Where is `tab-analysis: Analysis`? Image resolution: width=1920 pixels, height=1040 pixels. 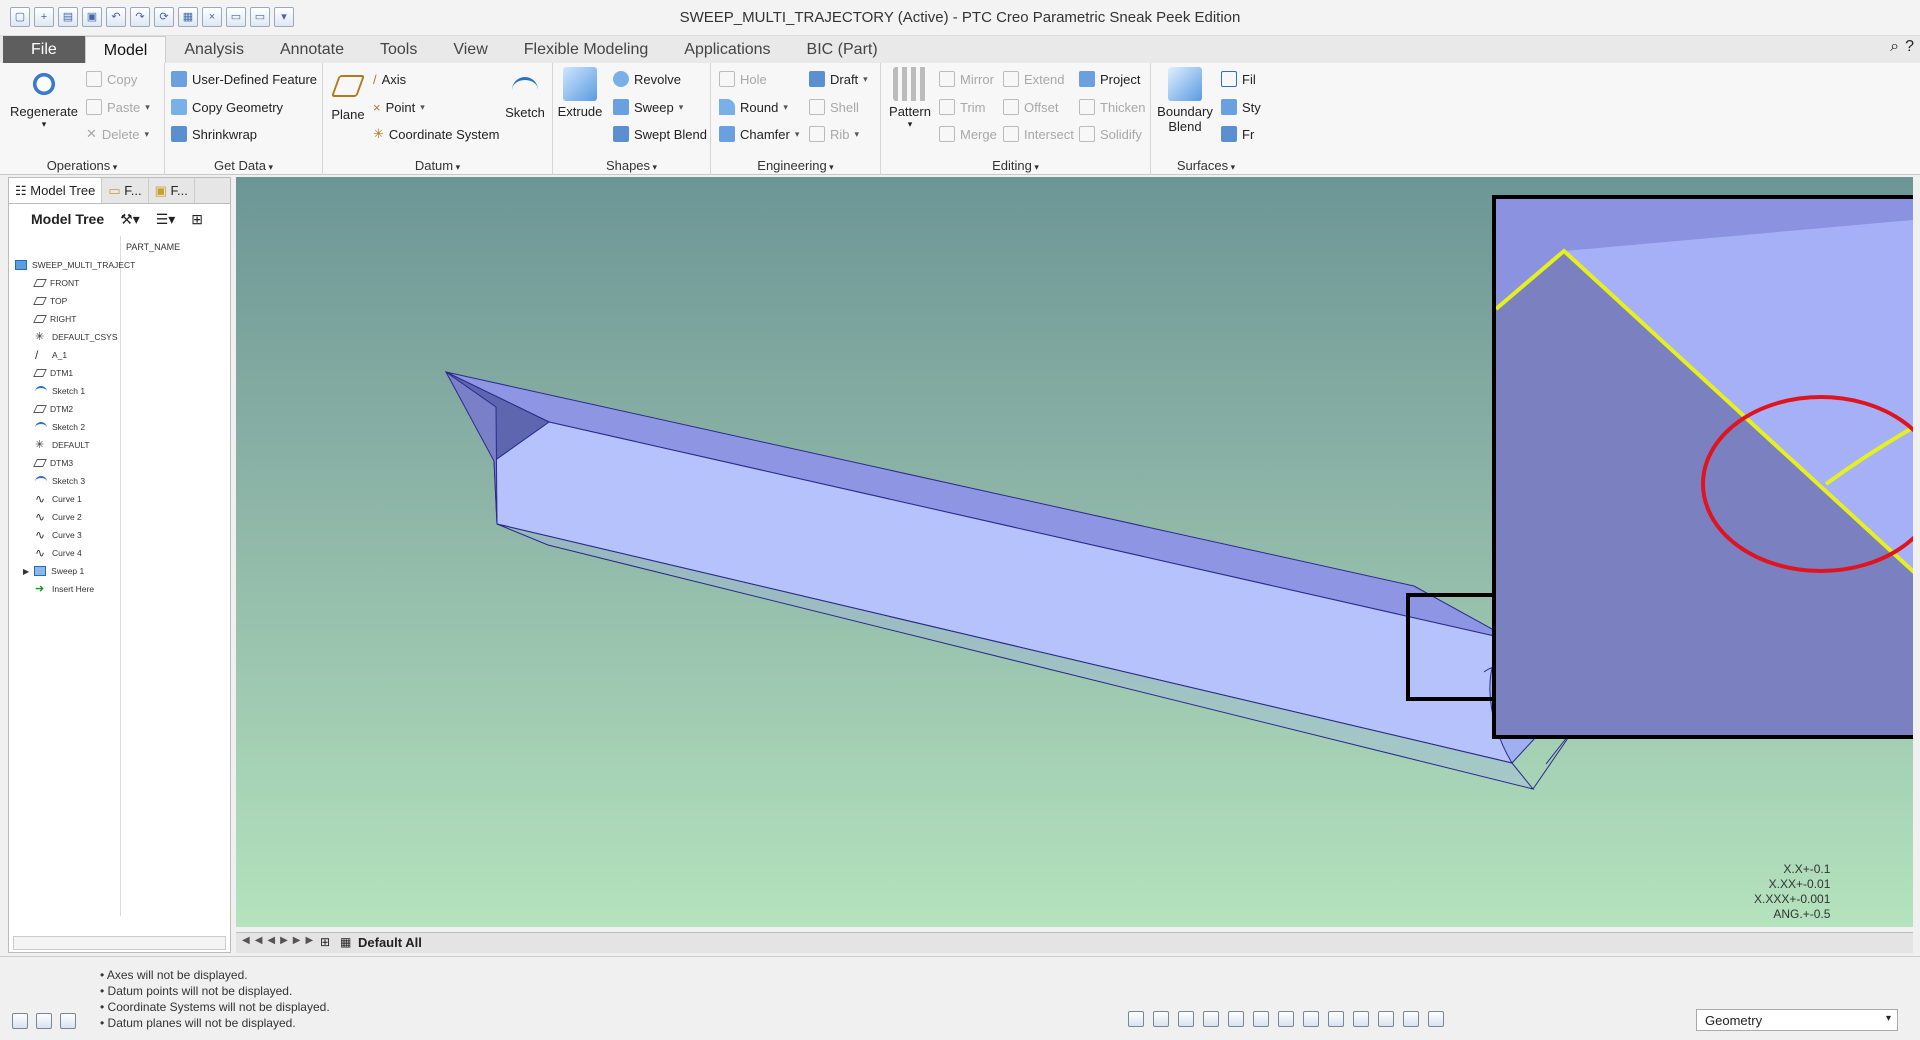 tab-analysis: Analysis is located at coordinates (214, 49).